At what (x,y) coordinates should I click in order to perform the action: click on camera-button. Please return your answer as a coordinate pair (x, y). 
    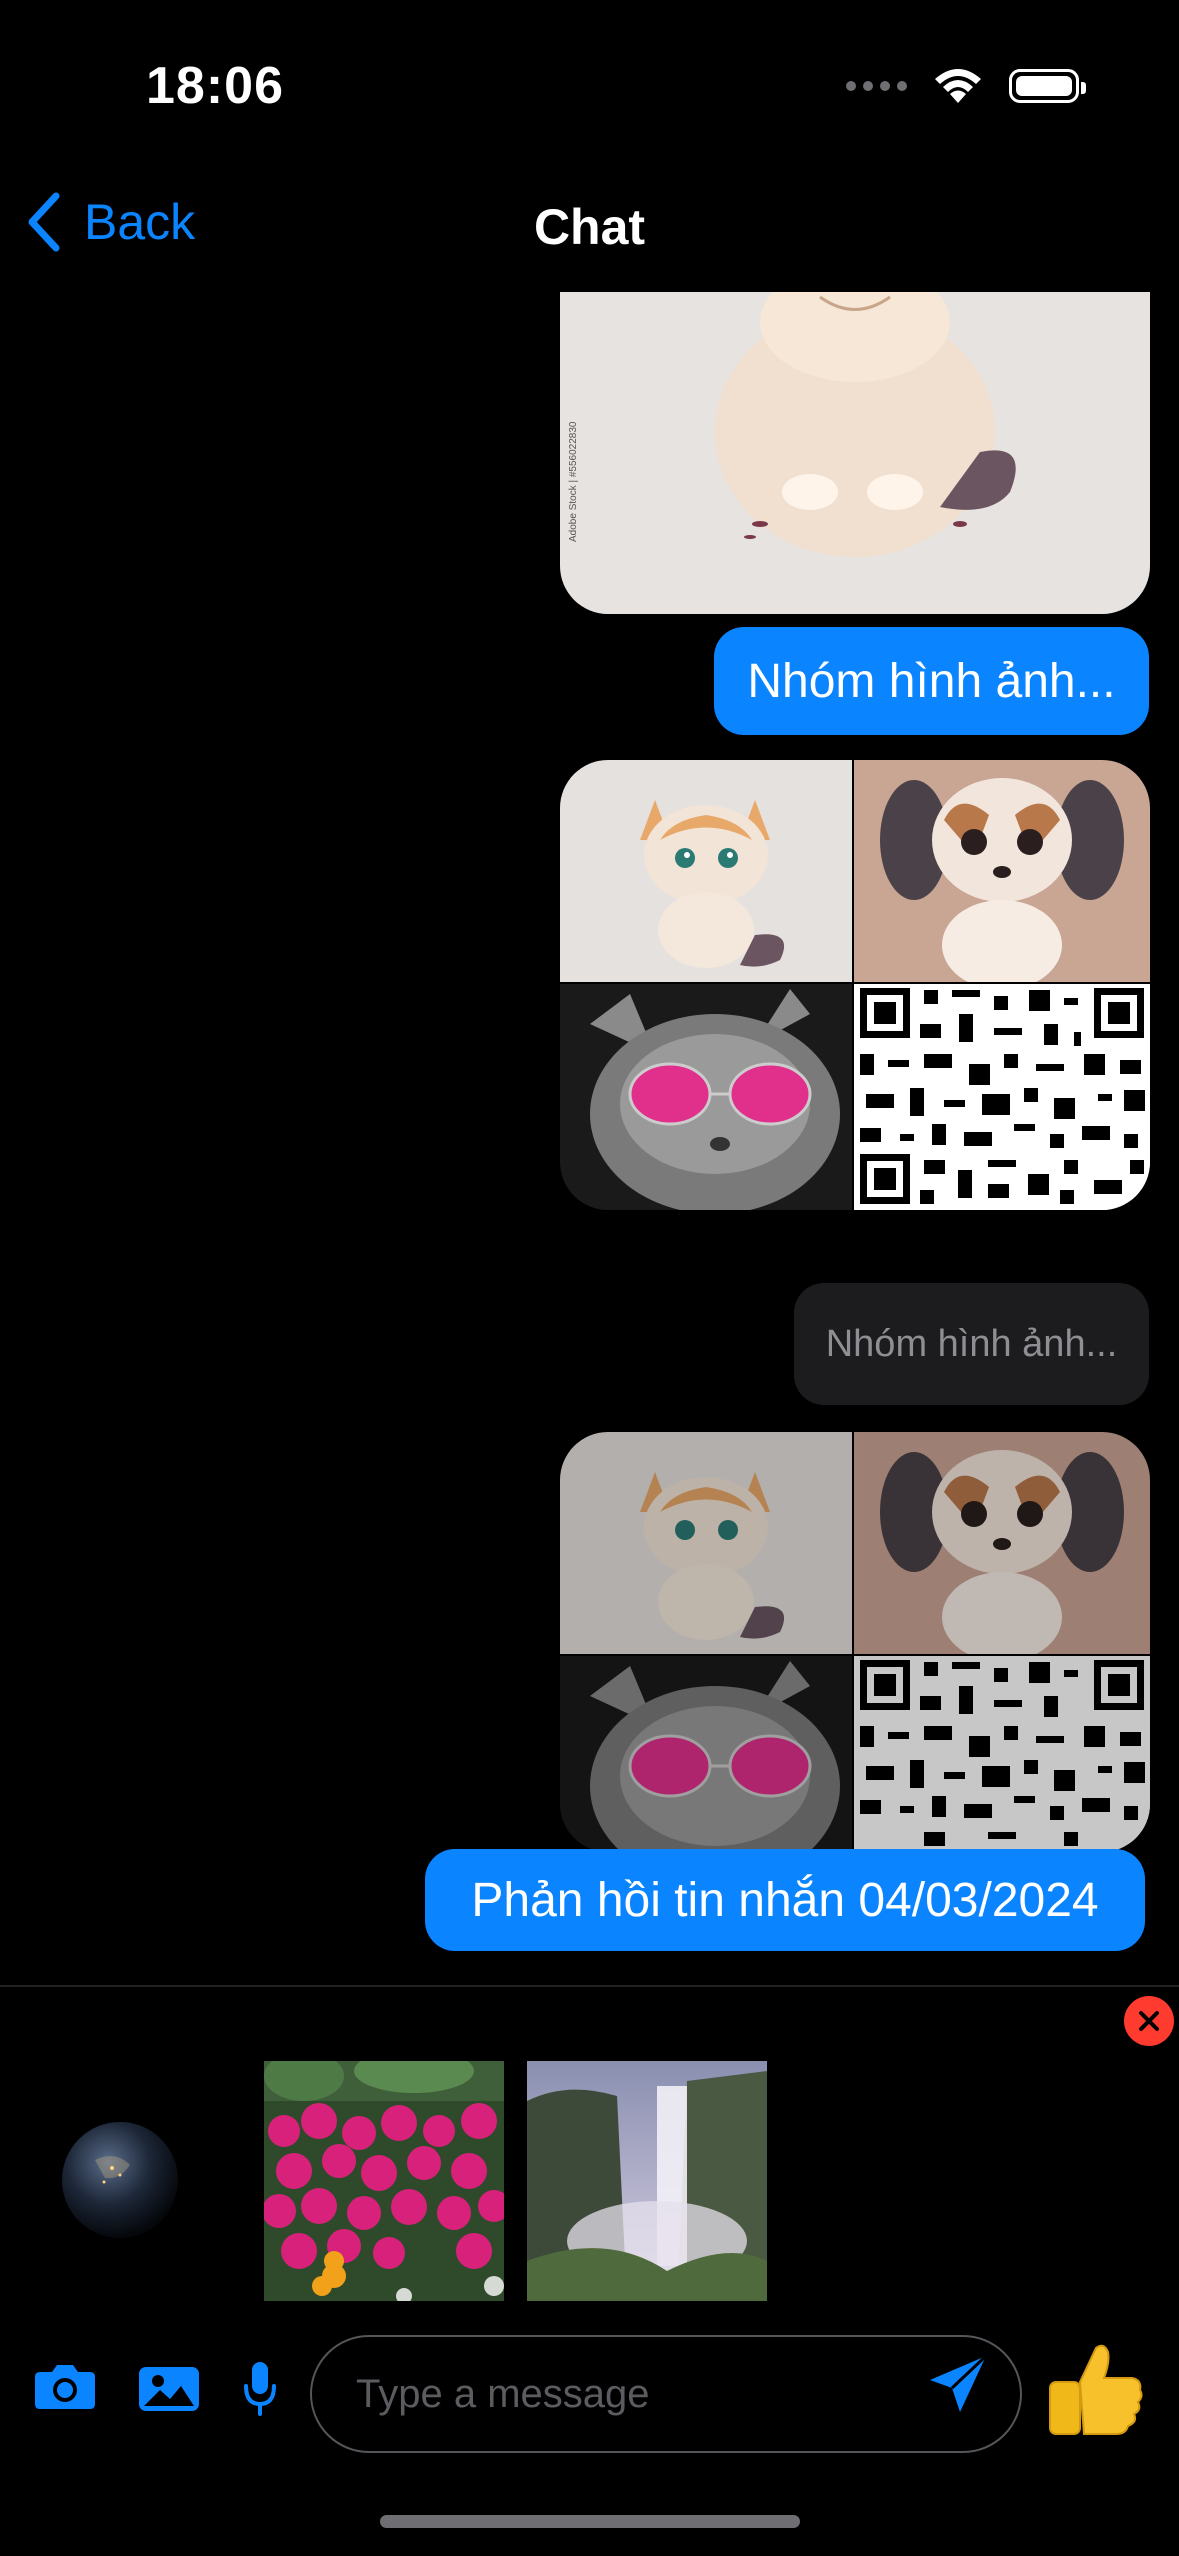
    Looking at the image, I should click on (65, 2388).